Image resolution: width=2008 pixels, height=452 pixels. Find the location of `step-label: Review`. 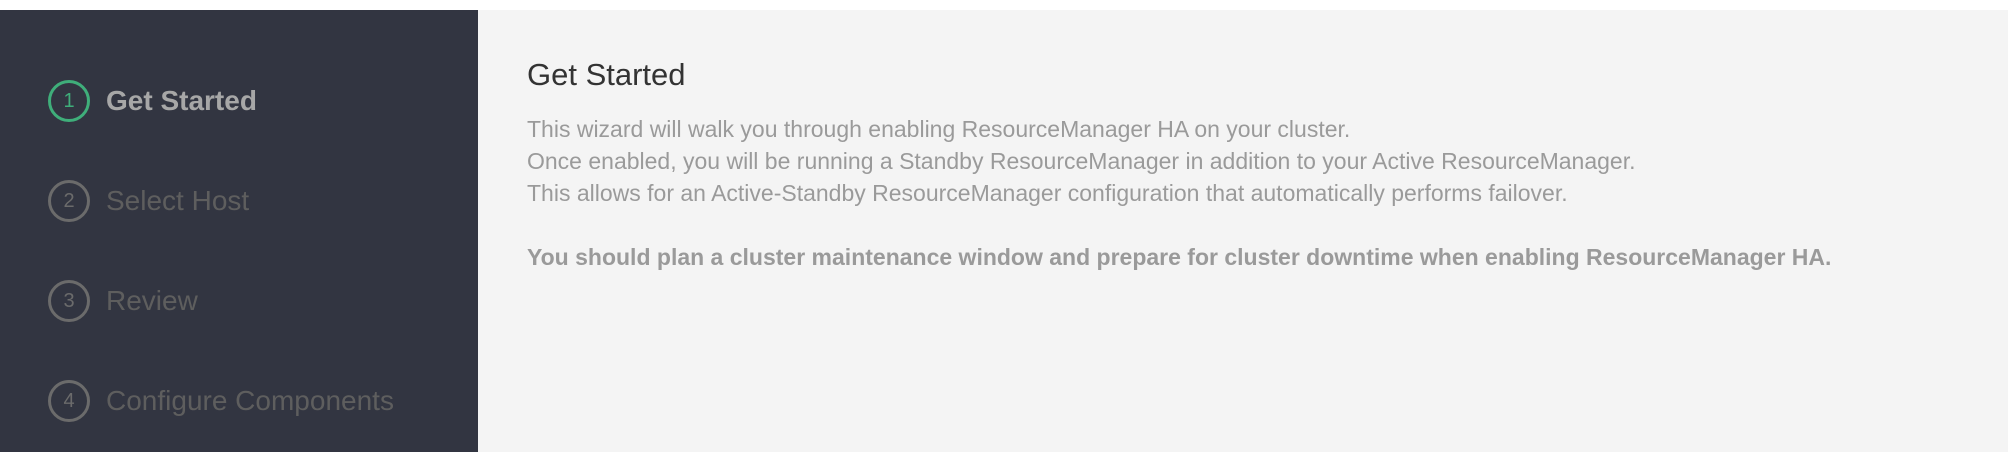

step-label: Review is located at coordinates (152, 300).